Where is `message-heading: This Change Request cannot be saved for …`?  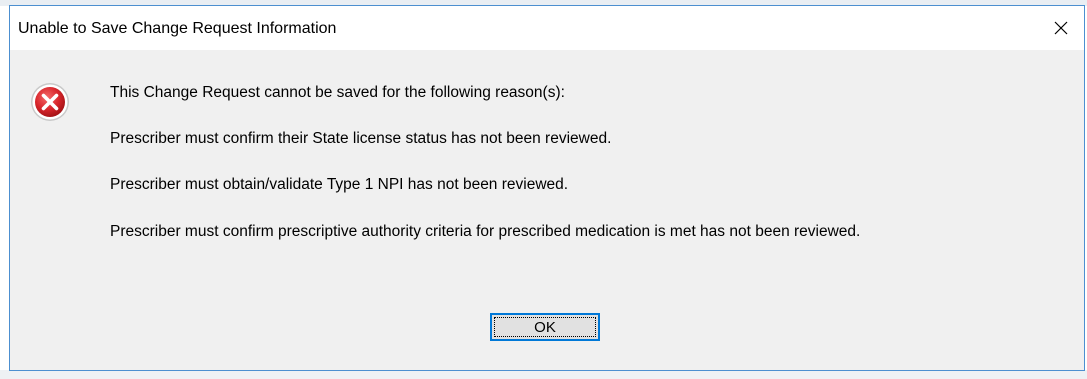 message-heading: This Change Request cannot be saved for … is located at coordinates (337, 92).